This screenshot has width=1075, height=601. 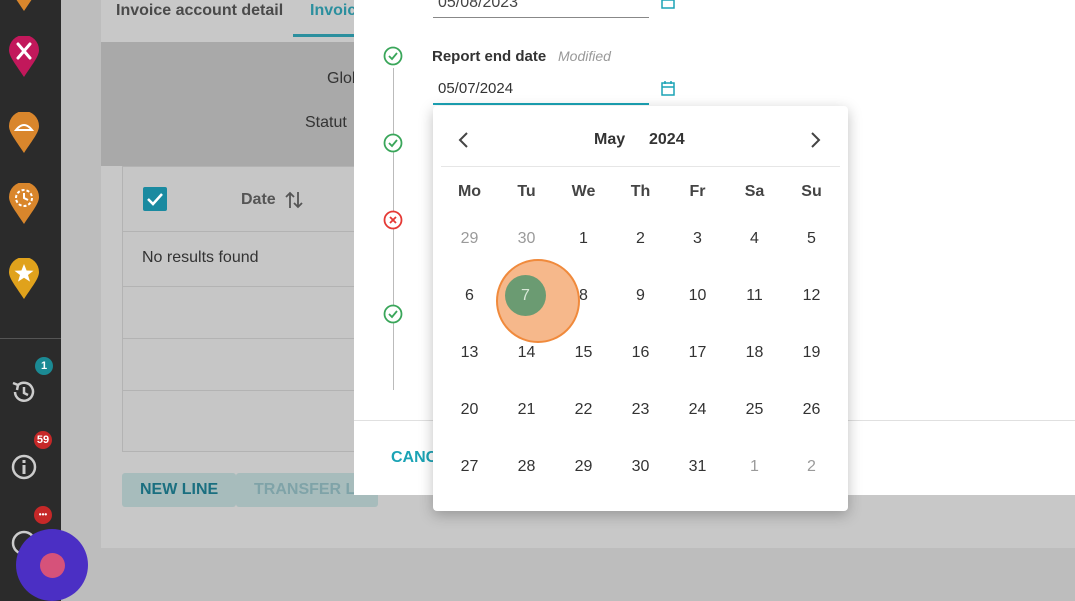 I want to click on weekday-header: Su, so click(x=811, y=191).